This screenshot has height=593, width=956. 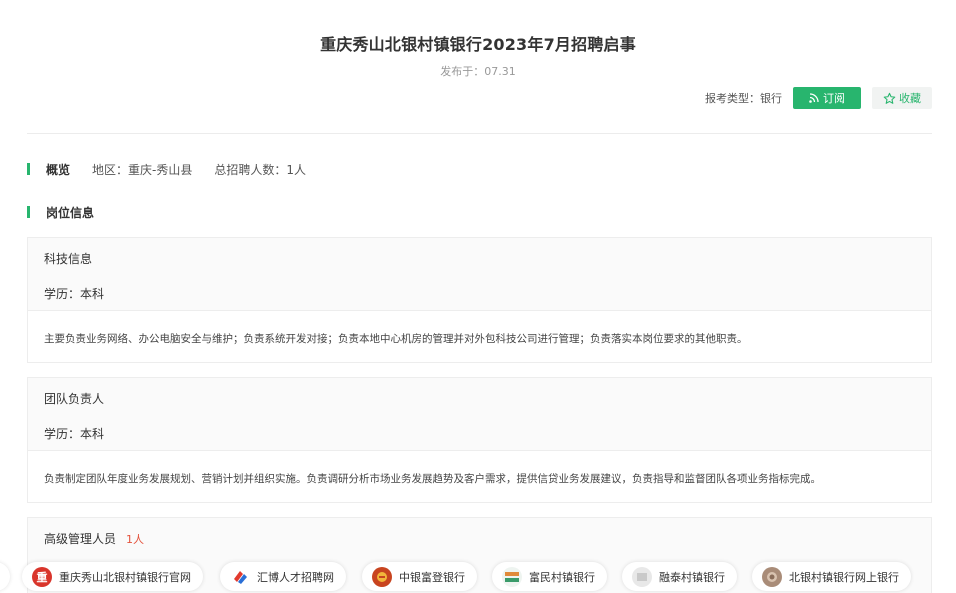 What do you see at coordinates (240, 576) in the screenshot?
I see `huibo-logo-icon` at bounding box center [240, 576].